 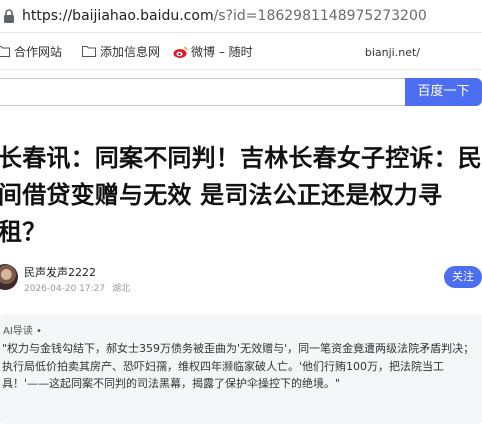 What do you see at coordinates (222, 52) in the screenshot?
I see `bookmark-label: 微博 – 随时` at bounding box center [222, 52].